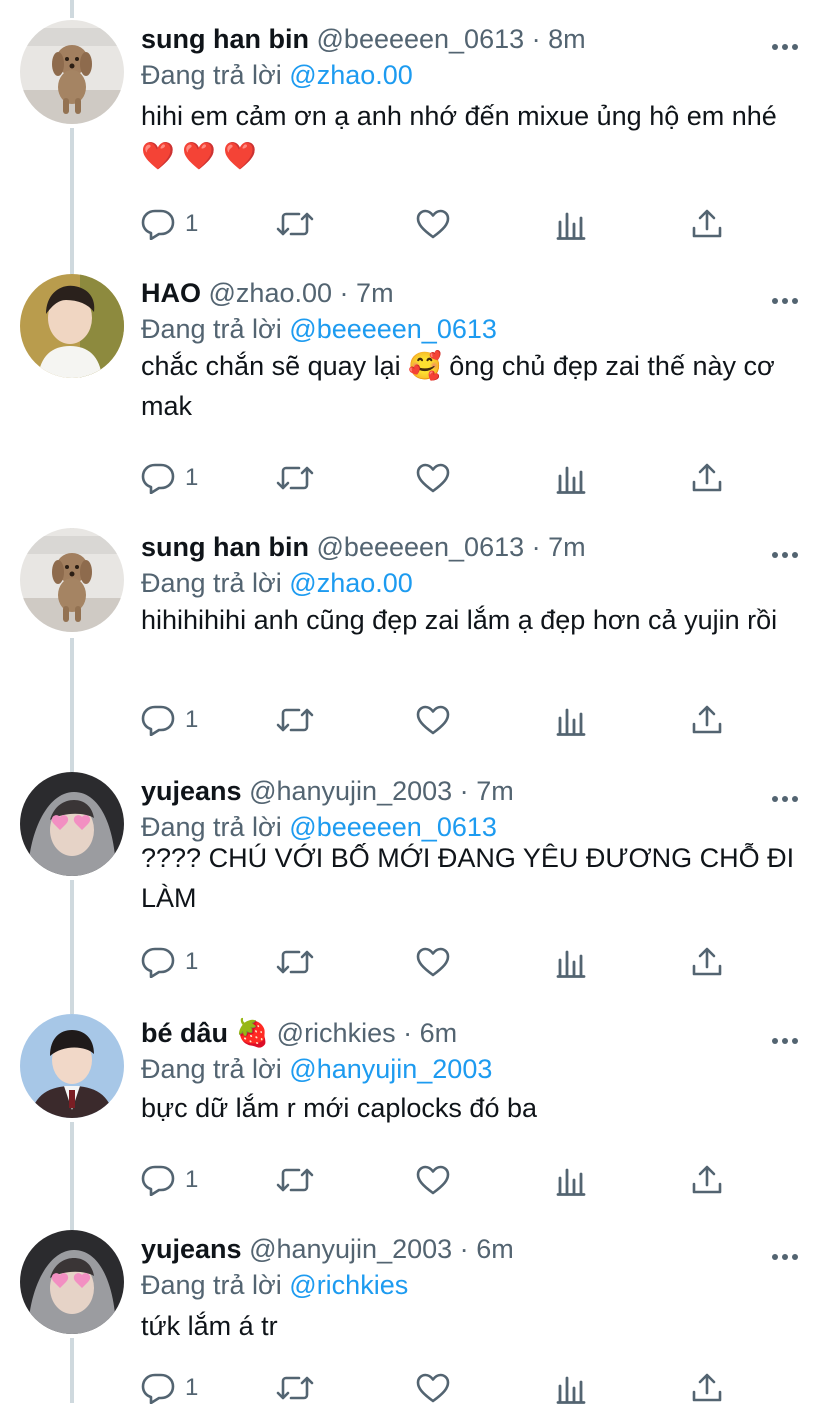 The image size is (828, 1406). What do you see at coordinates (72, 326) in the screenshot?
I see `avatar-young-man-photo` at bounding box center [72, 326].